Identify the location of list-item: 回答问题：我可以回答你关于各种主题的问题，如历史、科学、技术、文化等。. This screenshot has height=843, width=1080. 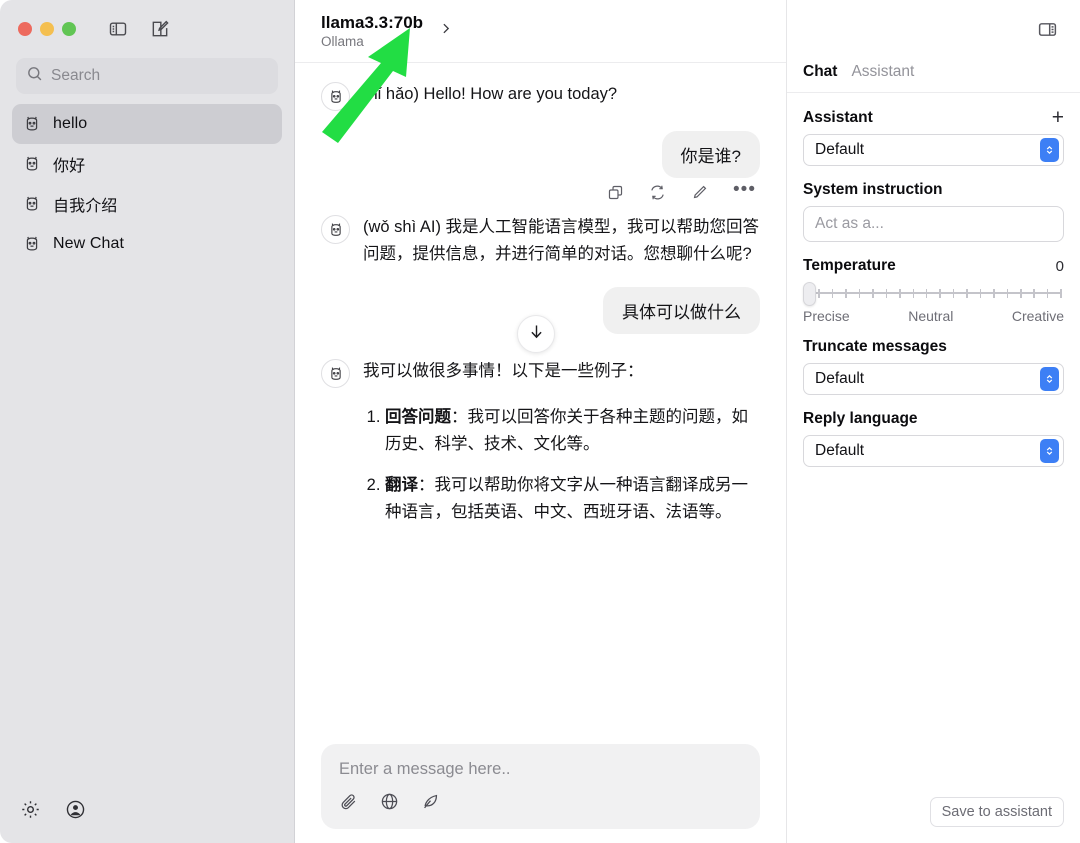
(572, 430).